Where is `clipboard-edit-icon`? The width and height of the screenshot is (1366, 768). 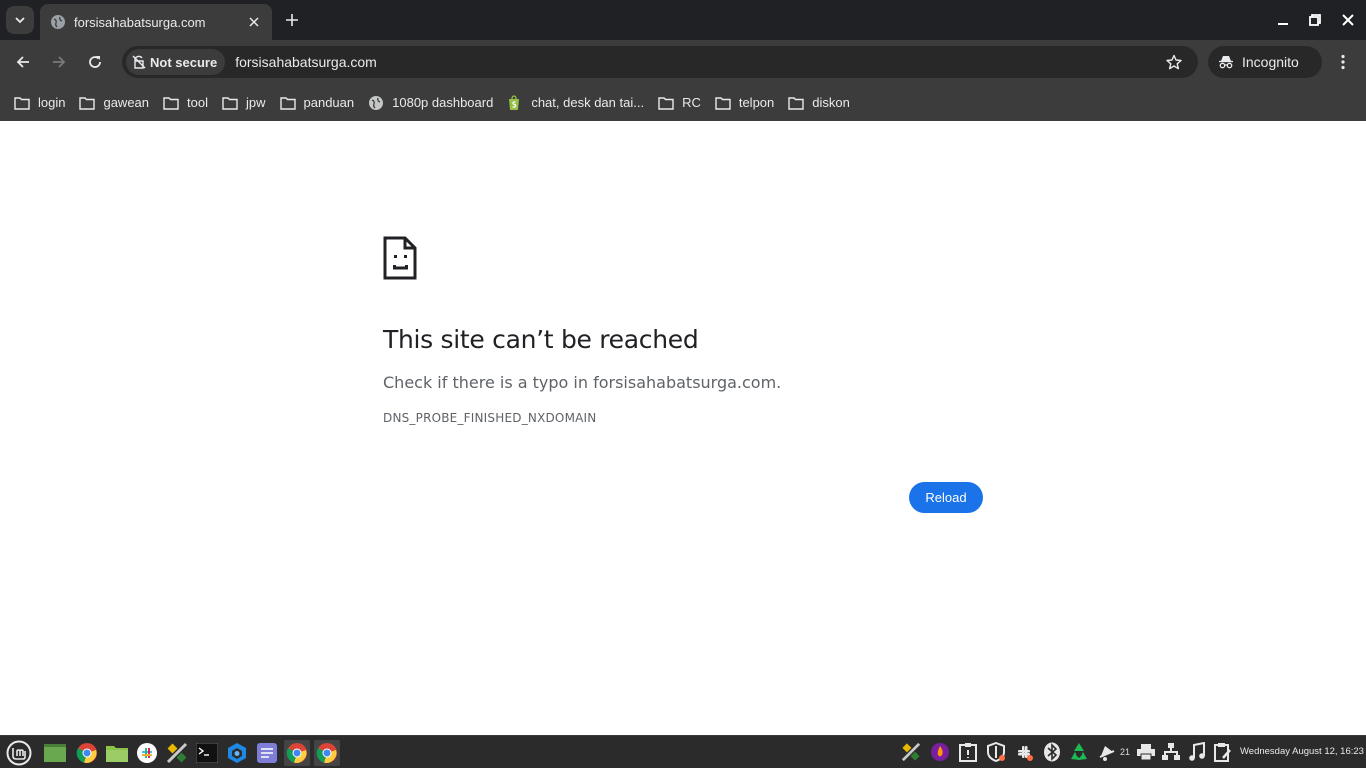
clipboard-edit-icon is located at coordinates (1222, 752).